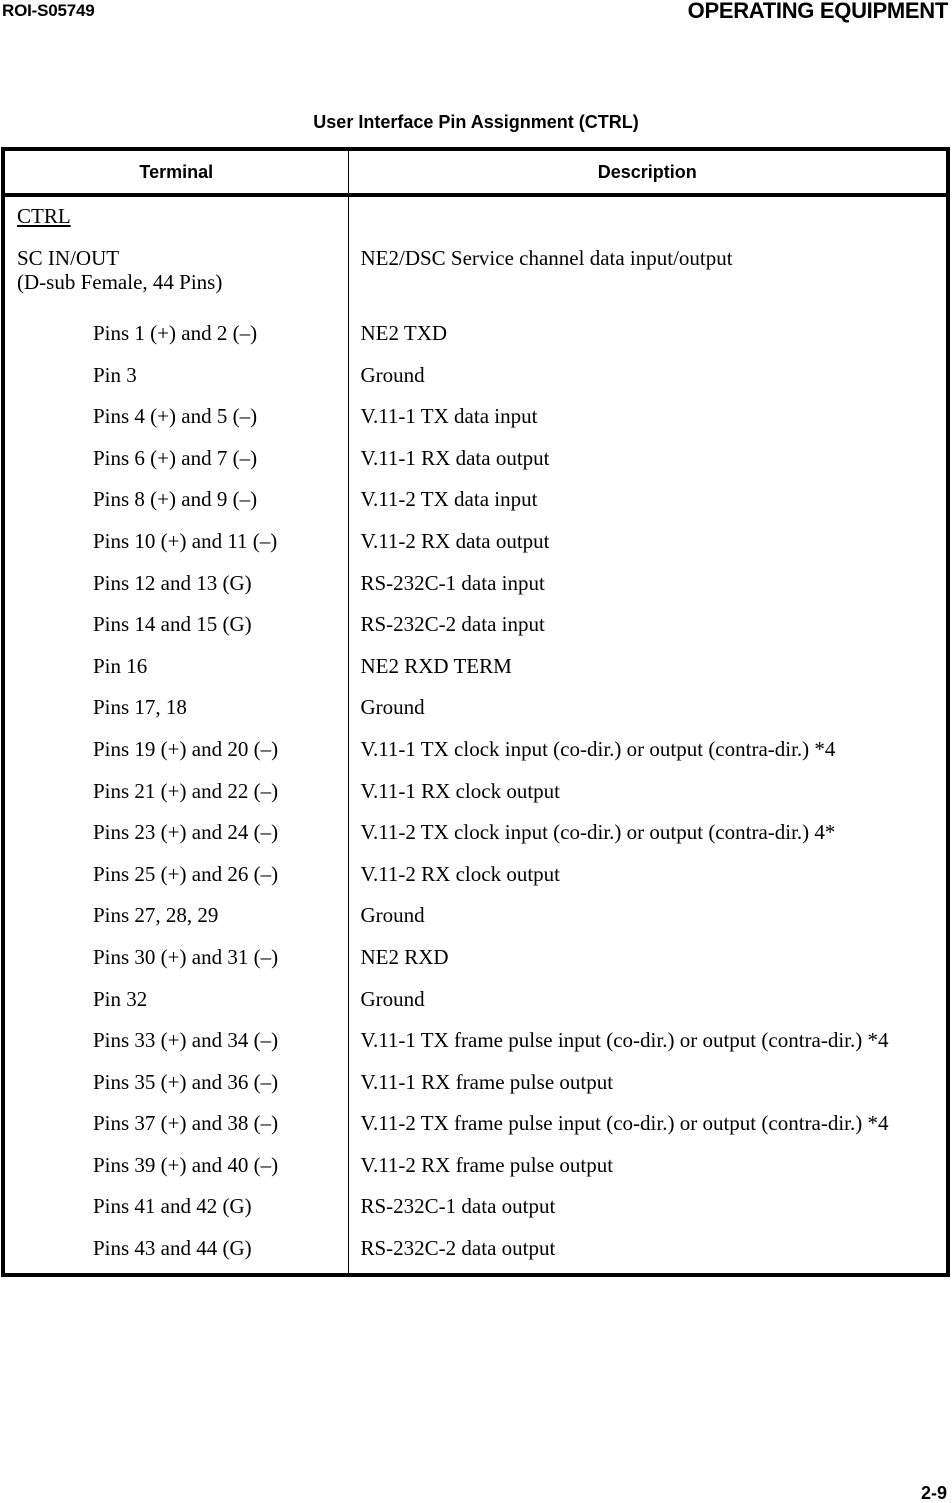  Describe the element at coordinates (475, 709) in the screenshot. I see `table-row: Pins 17, 18 Ground` at that location.